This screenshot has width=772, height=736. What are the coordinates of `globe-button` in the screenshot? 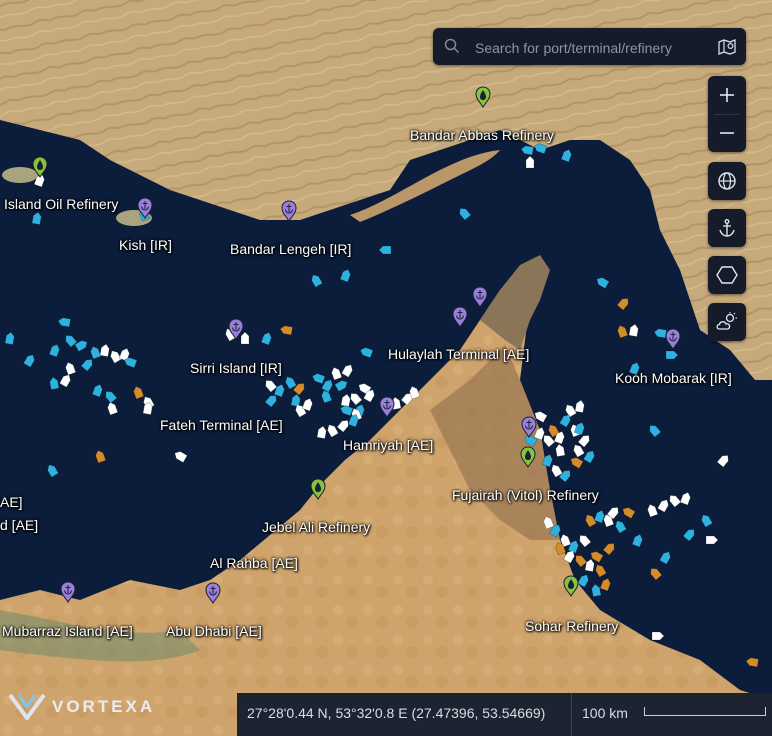 It's located at (727, 181).